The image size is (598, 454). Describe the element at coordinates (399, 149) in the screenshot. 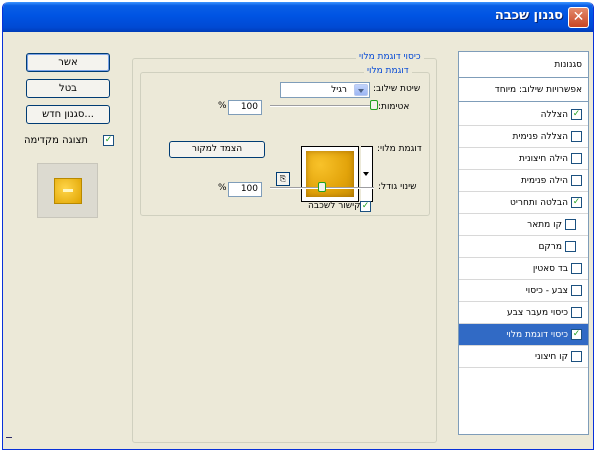

I see `pattern-label: דוגמת מלוי:` at that location.